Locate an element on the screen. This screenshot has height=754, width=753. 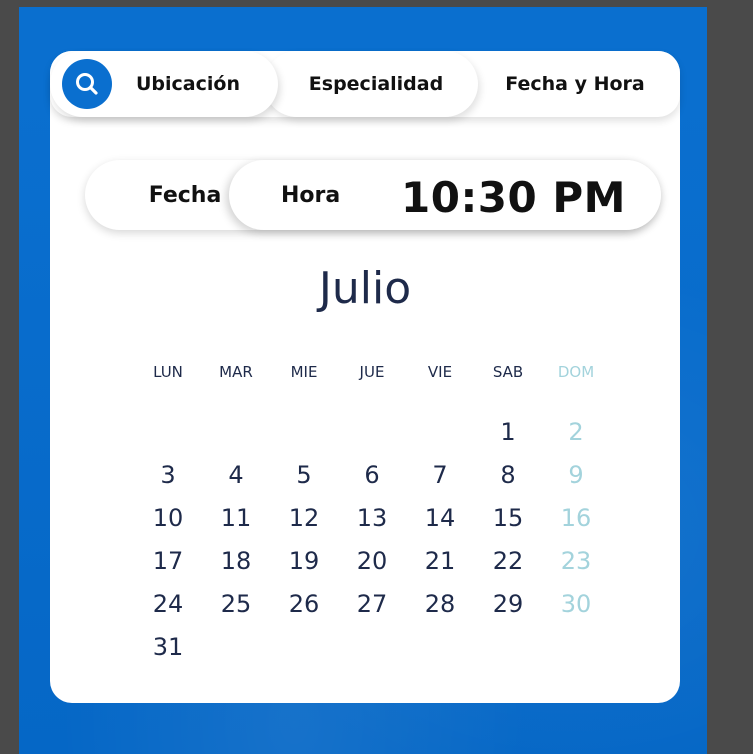
calendar-day: 24 is located at coordinates (168, 604).